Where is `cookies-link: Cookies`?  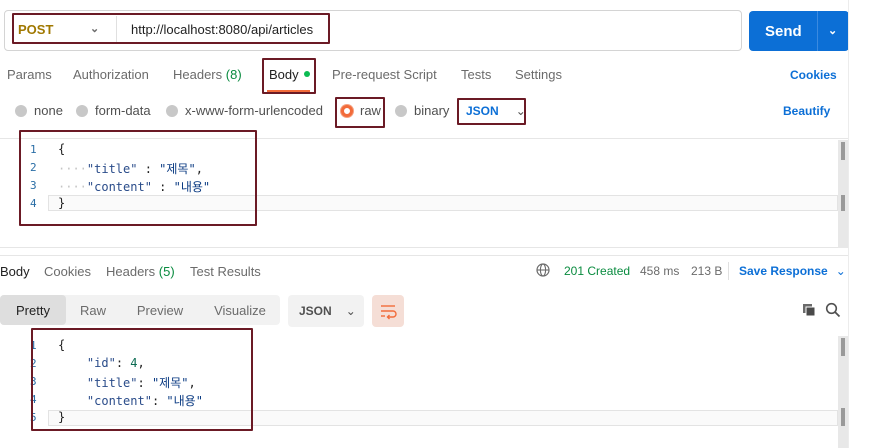
cookies-link: Cookies is located at coordinates (813, 75).